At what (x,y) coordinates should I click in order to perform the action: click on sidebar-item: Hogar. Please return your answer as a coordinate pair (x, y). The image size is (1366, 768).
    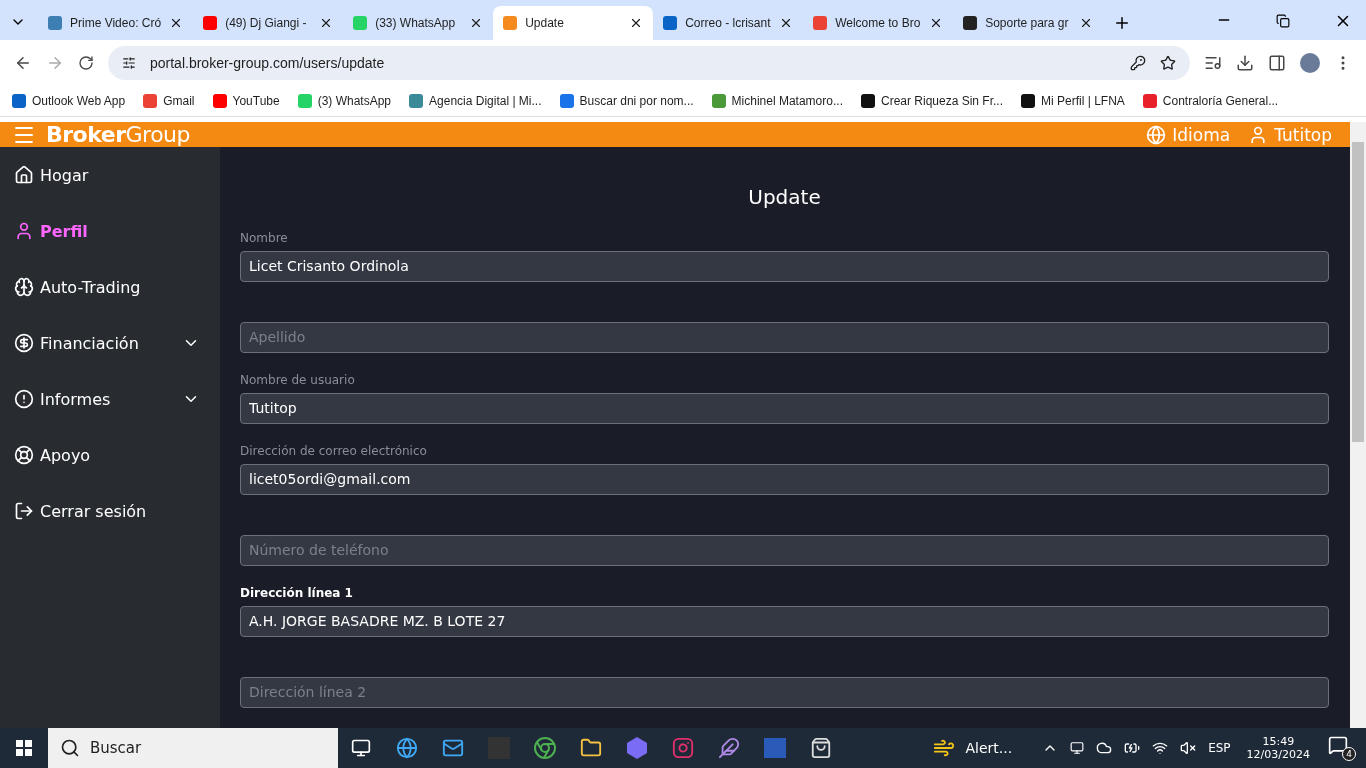
    Looking at the image, I should click on (110, 175).